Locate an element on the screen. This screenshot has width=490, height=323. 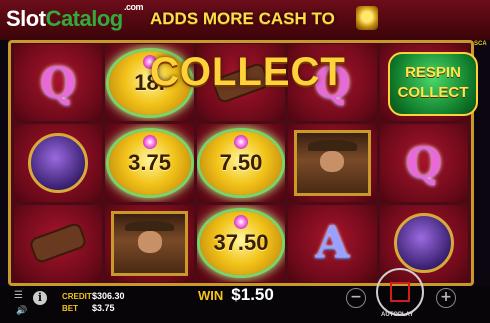
top-banner-text: ADDS MORE CASH TO is located at coordinates (242, 18).